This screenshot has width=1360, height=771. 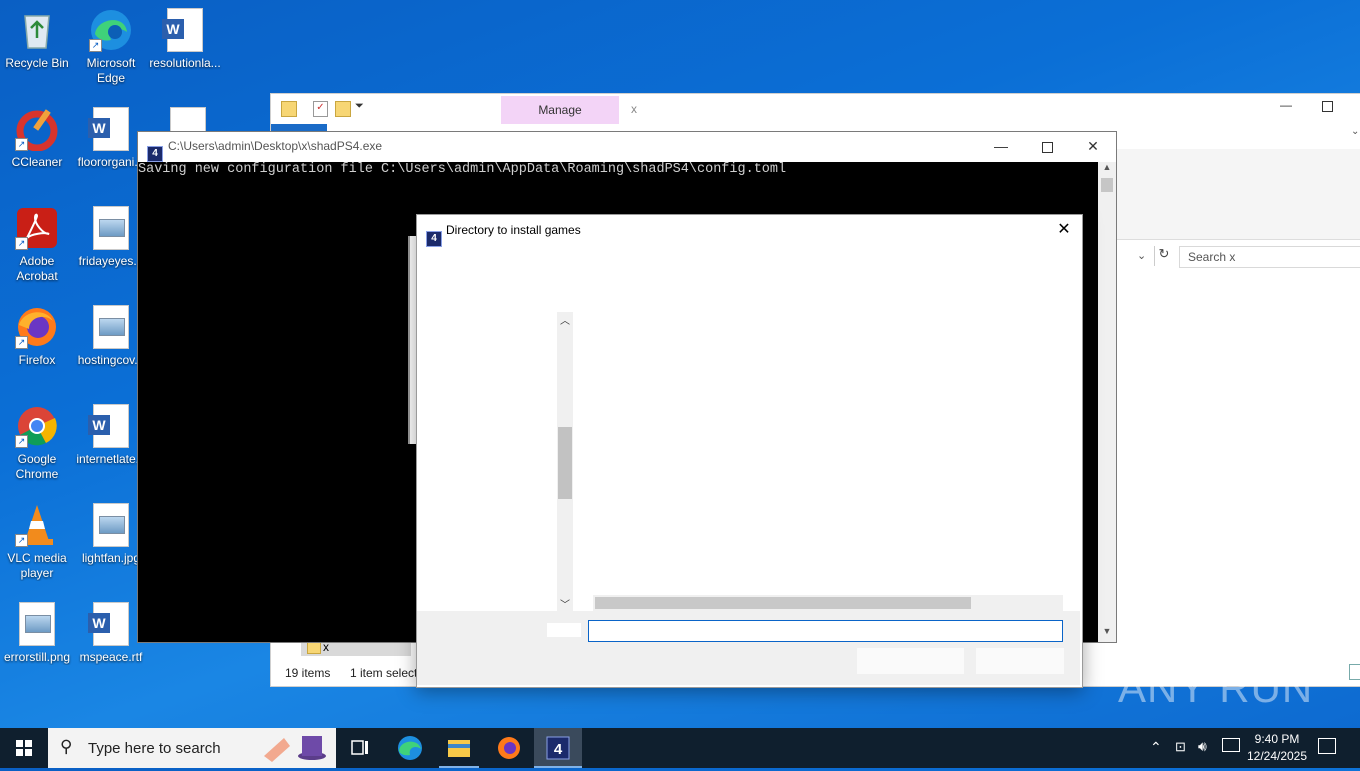 I want to click on start-button, so click(x=24, y=748).